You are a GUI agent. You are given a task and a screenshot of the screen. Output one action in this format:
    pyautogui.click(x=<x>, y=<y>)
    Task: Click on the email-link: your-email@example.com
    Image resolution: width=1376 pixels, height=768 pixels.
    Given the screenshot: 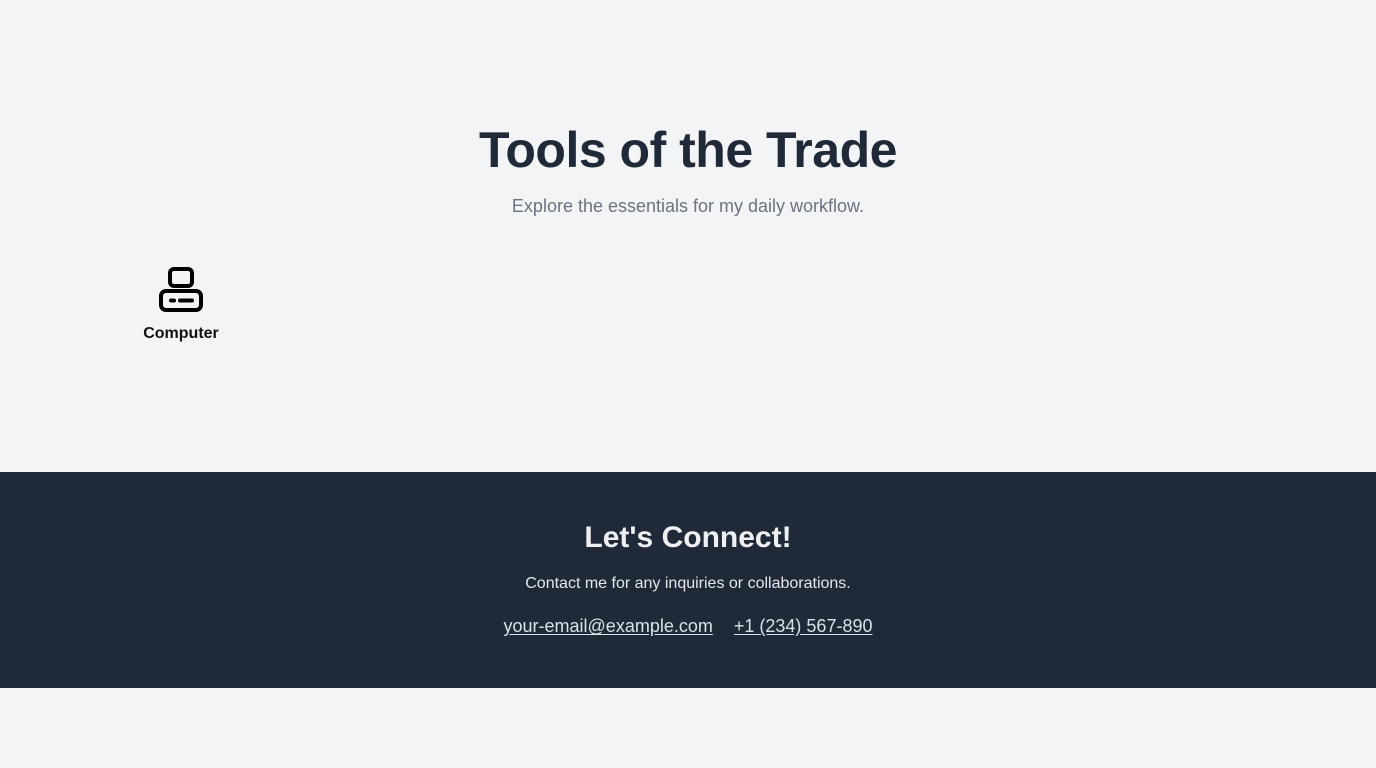 What is the action you would take?
    pyautogui.click(x=608, y=626)
    